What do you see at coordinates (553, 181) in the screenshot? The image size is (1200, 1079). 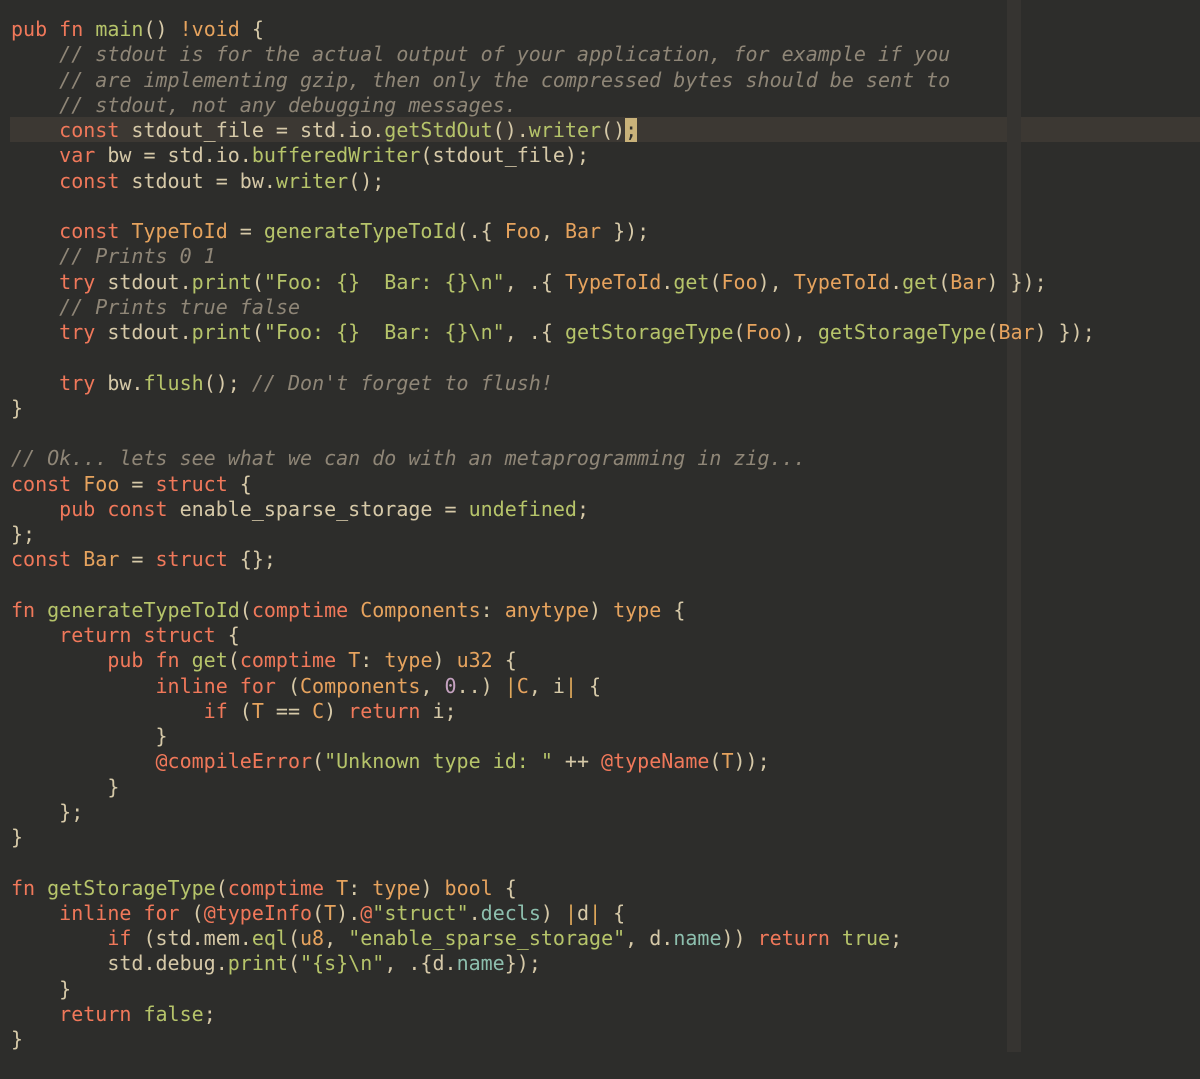 I see `code-line-7: const stdout = bw.writer();` at bounding box center [553, 181].